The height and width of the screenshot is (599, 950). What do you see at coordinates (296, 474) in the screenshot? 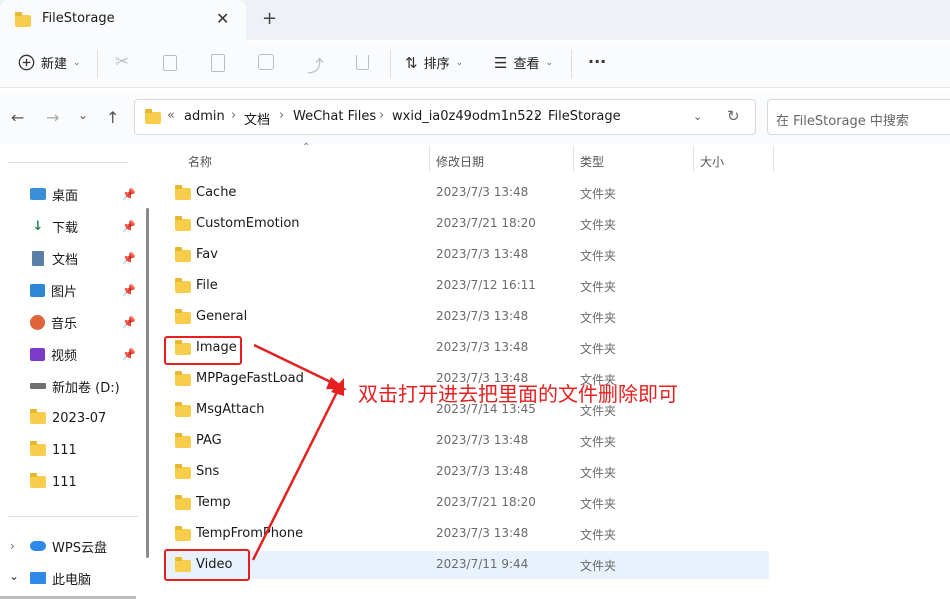
I see `arrow-line-video` at bounding box center [296, 474].